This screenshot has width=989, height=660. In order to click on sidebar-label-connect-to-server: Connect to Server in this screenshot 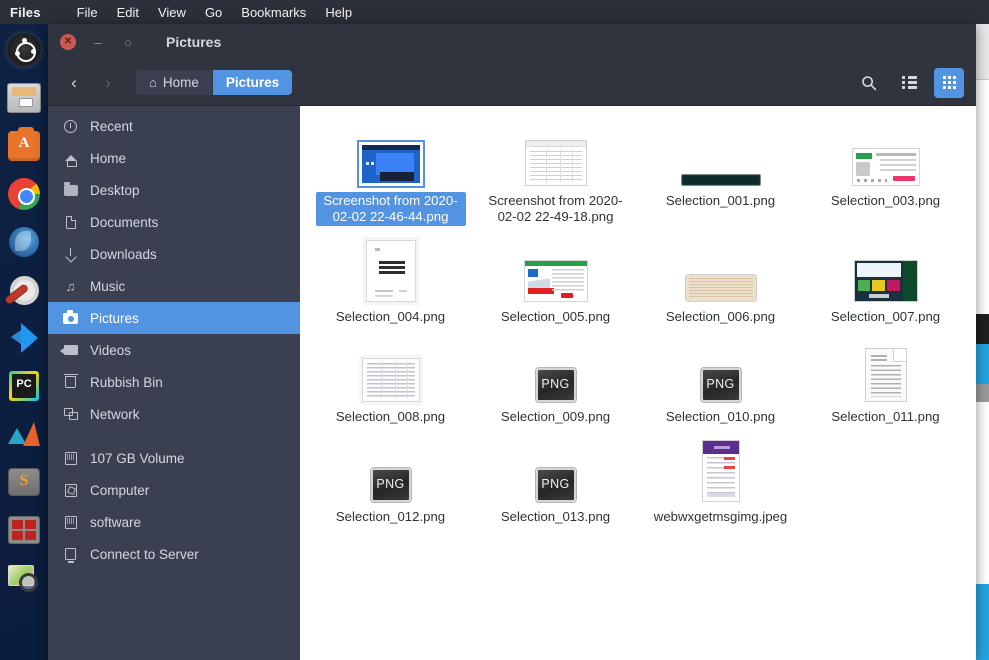, I will do `click(144, 554)`.